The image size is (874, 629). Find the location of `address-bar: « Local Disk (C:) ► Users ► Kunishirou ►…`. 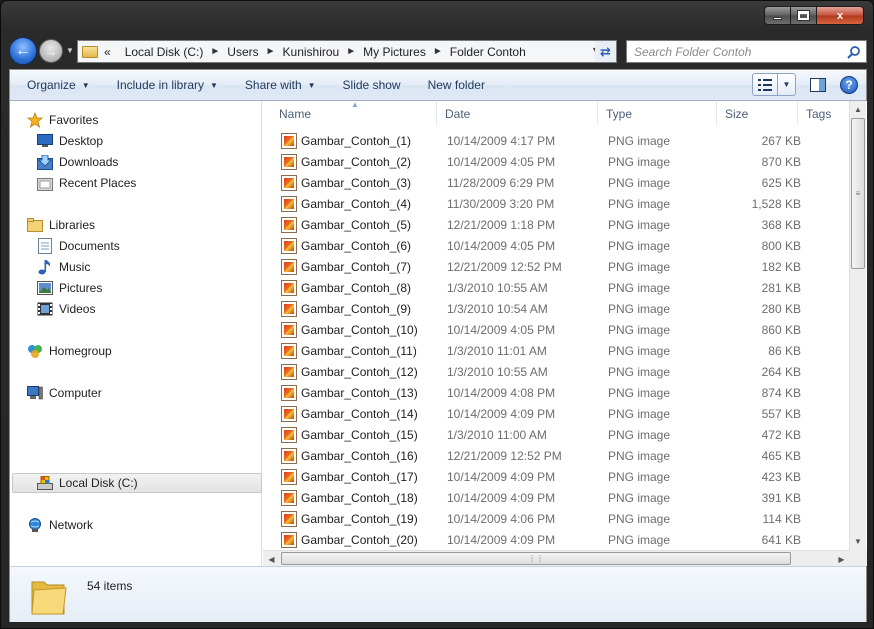

address-bar: « Local Disk (C:) ► Users ► Kunishirou ►… is located at coordinates (342, 51).